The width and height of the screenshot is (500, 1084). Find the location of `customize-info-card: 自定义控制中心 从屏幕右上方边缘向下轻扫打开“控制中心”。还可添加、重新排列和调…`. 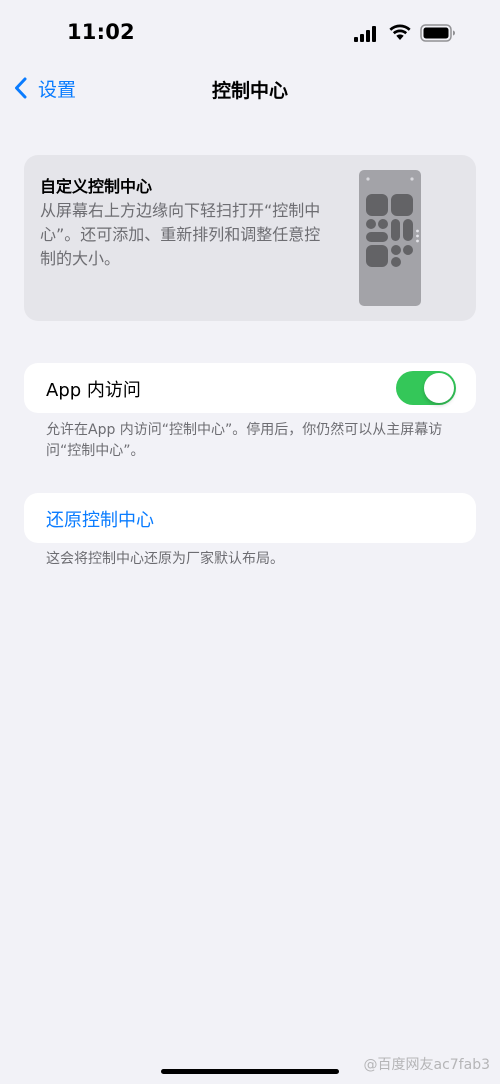

customize-info-card: 自定义控制中心 从屏幕右上方边缘向下轻扫打开“控制中心”。还可添加、重新排列和调… is located at coordinates (250, 238).